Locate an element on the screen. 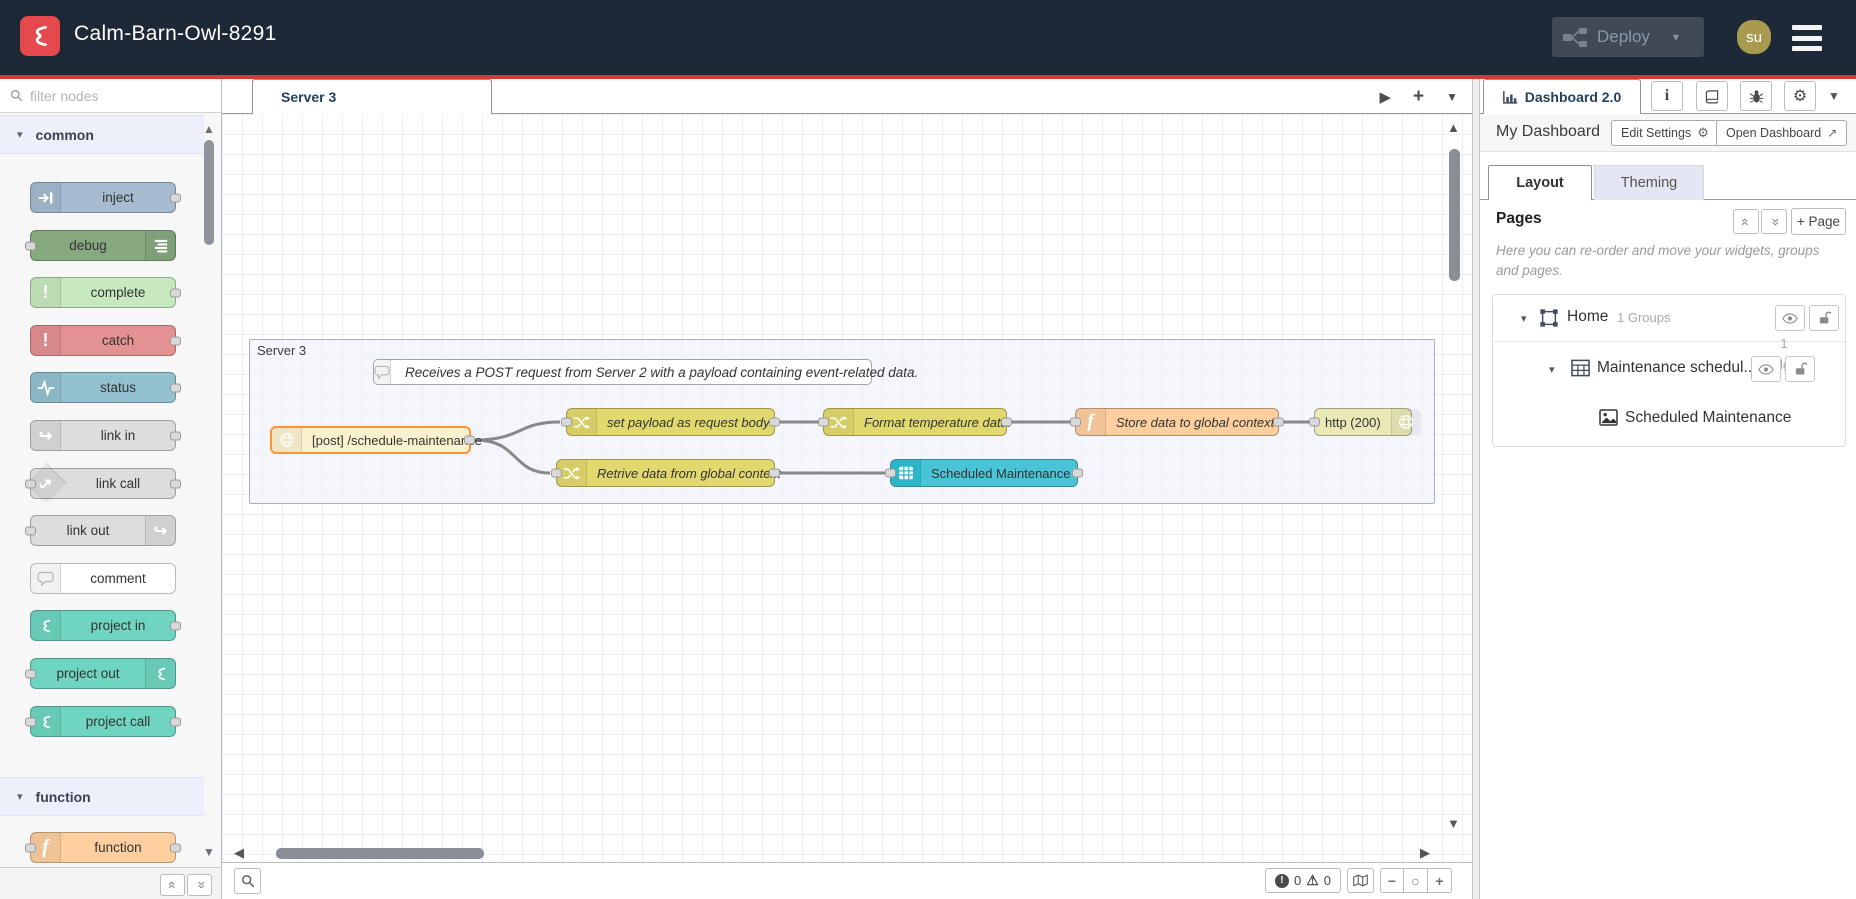  sidebar-tab-dashboard: Dashboard 2.0 is located at coordinates (1562, 97).